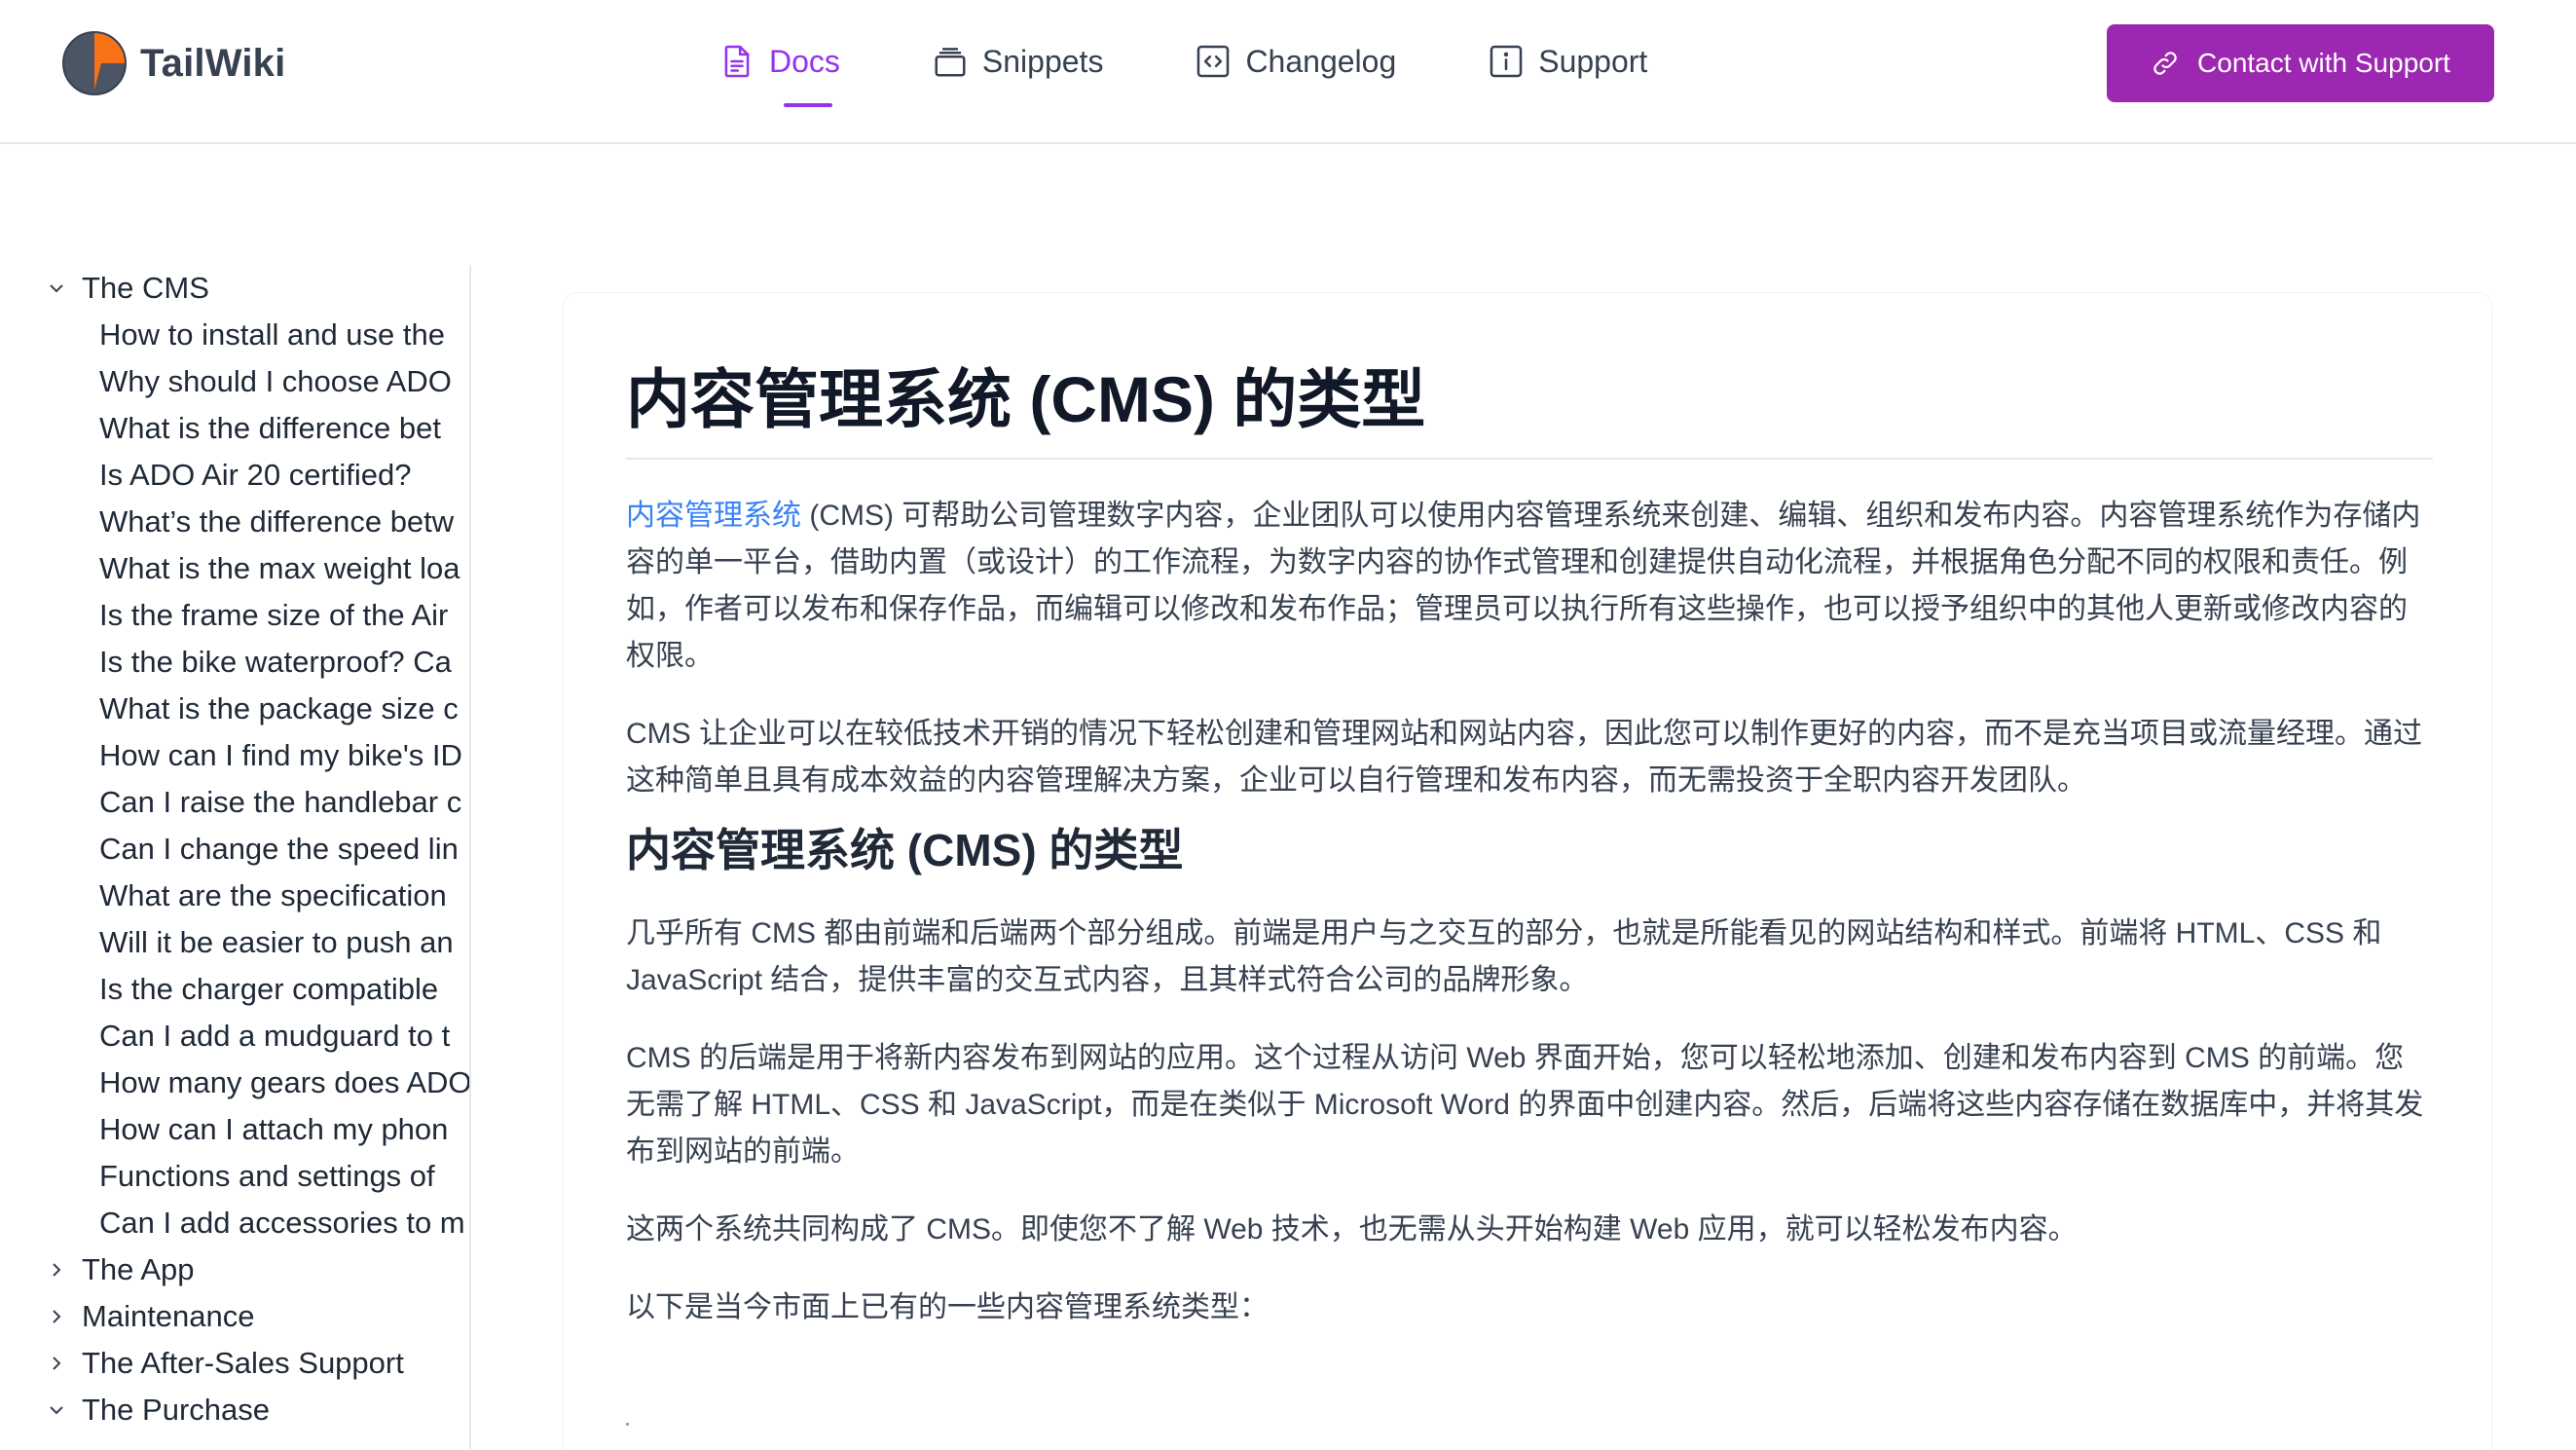 Image resolution: width=2576 pixels, height=1450 pixels. I want to click on sidebar-item: Is ADO Air 20 certified?, so click(257, 475).